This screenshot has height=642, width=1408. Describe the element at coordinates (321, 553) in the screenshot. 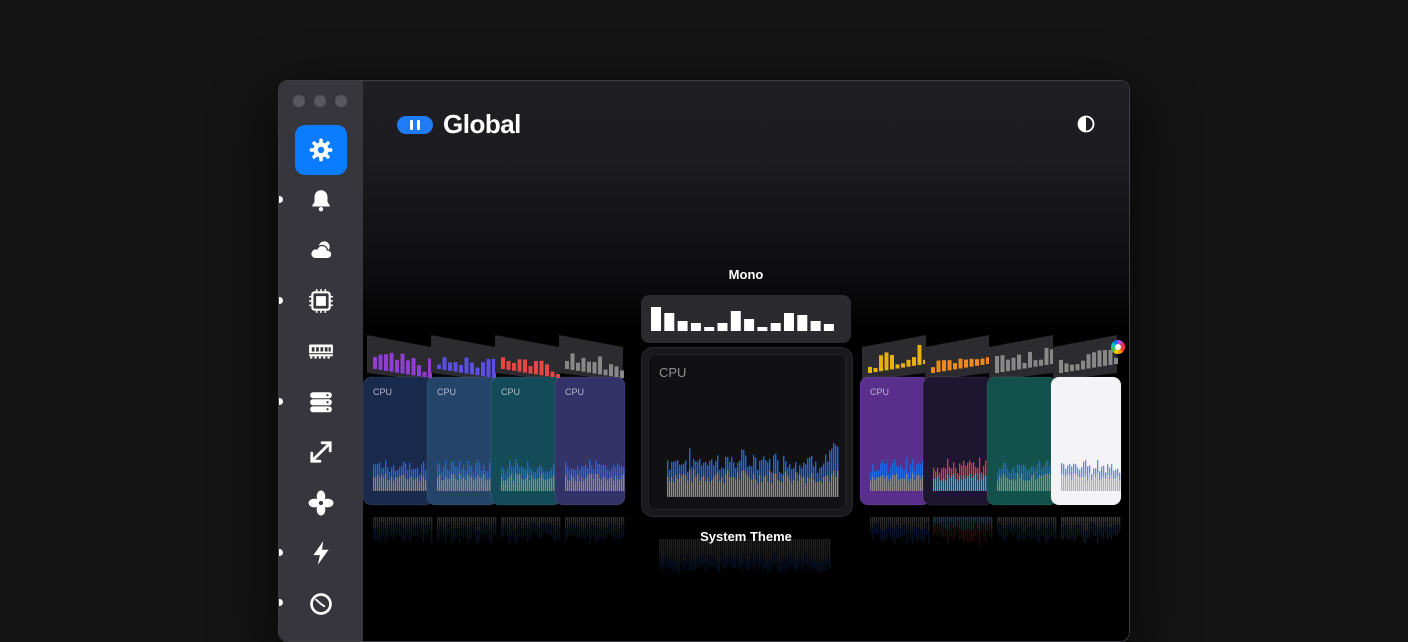

I see `sidebar-item-power` at that location.